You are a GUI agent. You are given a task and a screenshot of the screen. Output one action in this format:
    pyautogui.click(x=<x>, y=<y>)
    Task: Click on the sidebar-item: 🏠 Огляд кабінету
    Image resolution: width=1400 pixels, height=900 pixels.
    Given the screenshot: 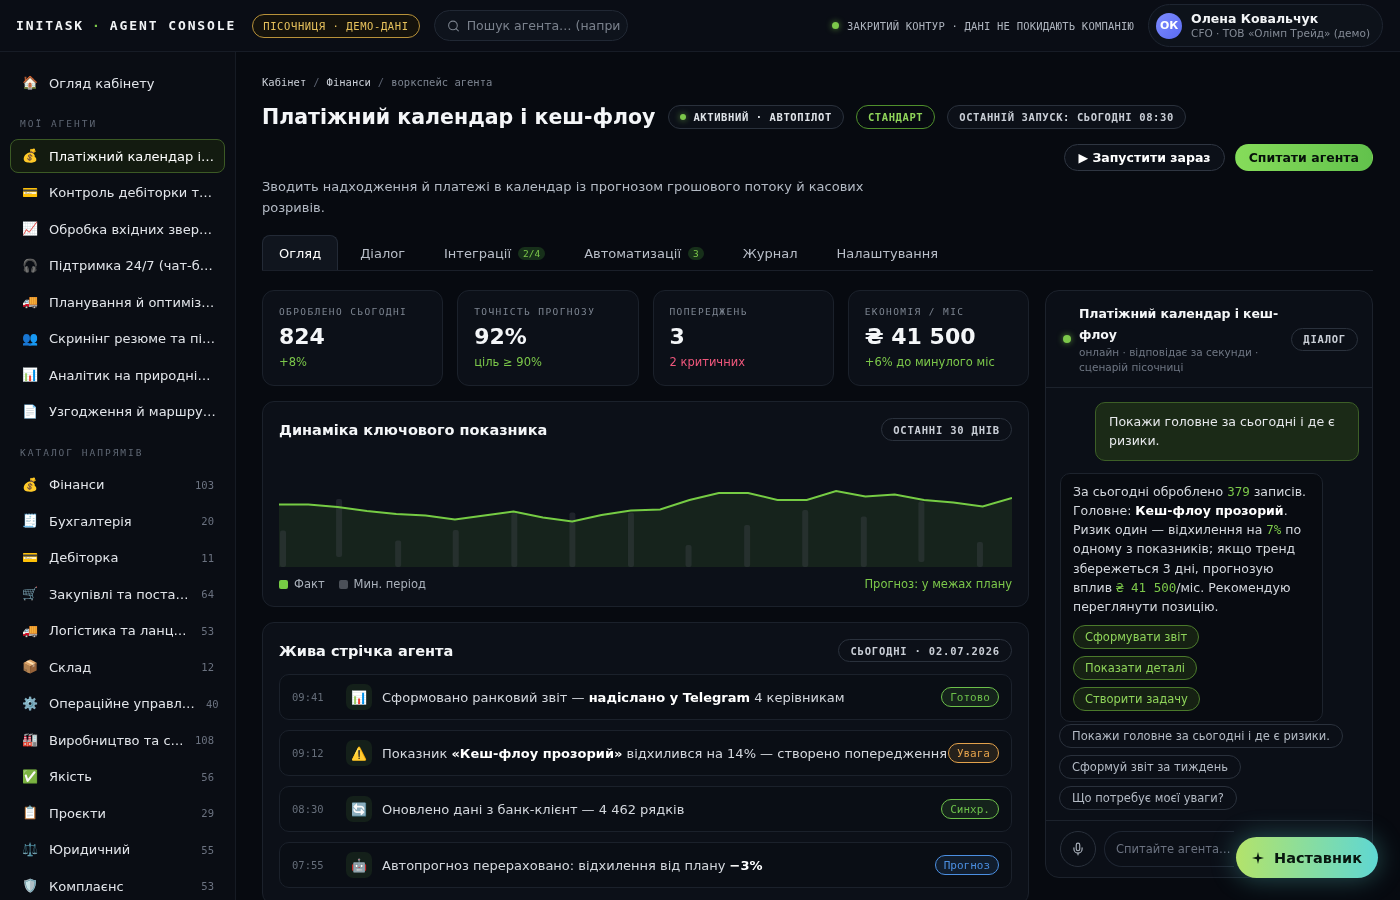 What is the action you would take?
    pyautogui.click(x=117, y=83)
    